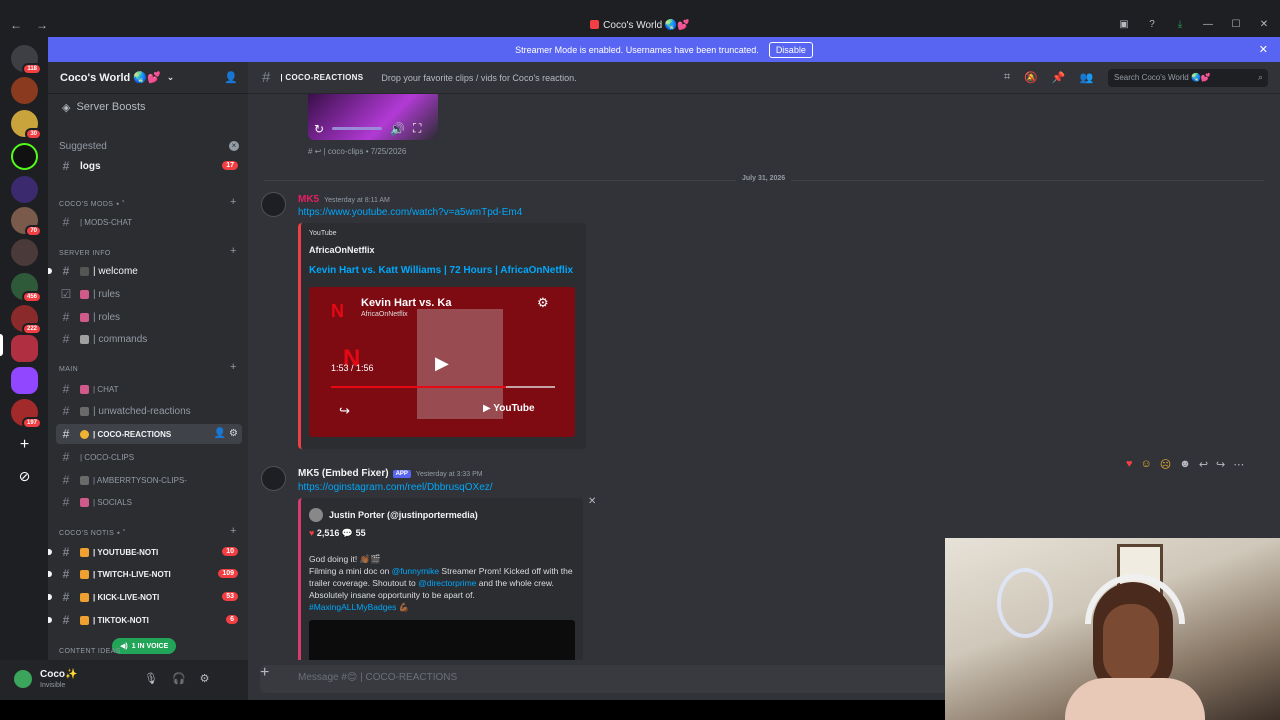 The height and width of the screenshot is (720, 1280). I want to click on channel-roles: # | roles, so click(149, 317).